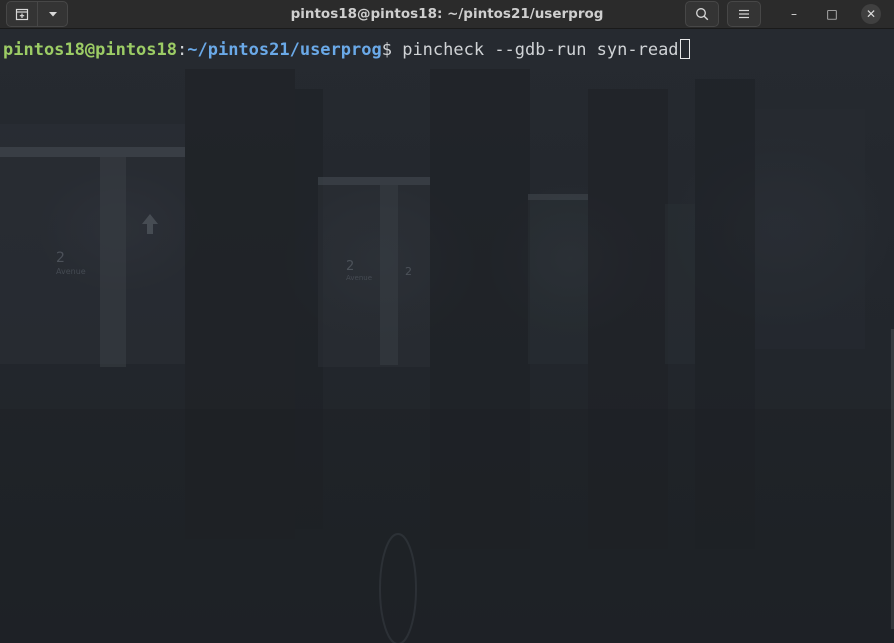 Image resolution: width=894 pixels, height=643 pixels. I want to click on platform-sign-number: 2, so click(60, 258).